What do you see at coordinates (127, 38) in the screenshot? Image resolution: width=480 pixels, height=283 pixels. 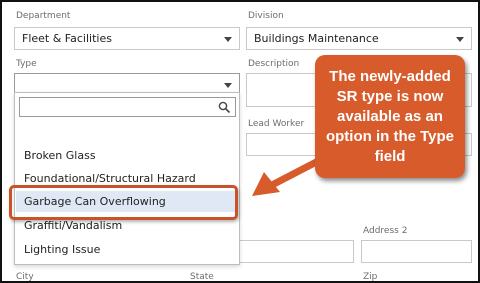 I see `department-select: Fleet & Facilities` at bounding box center [127, 38].